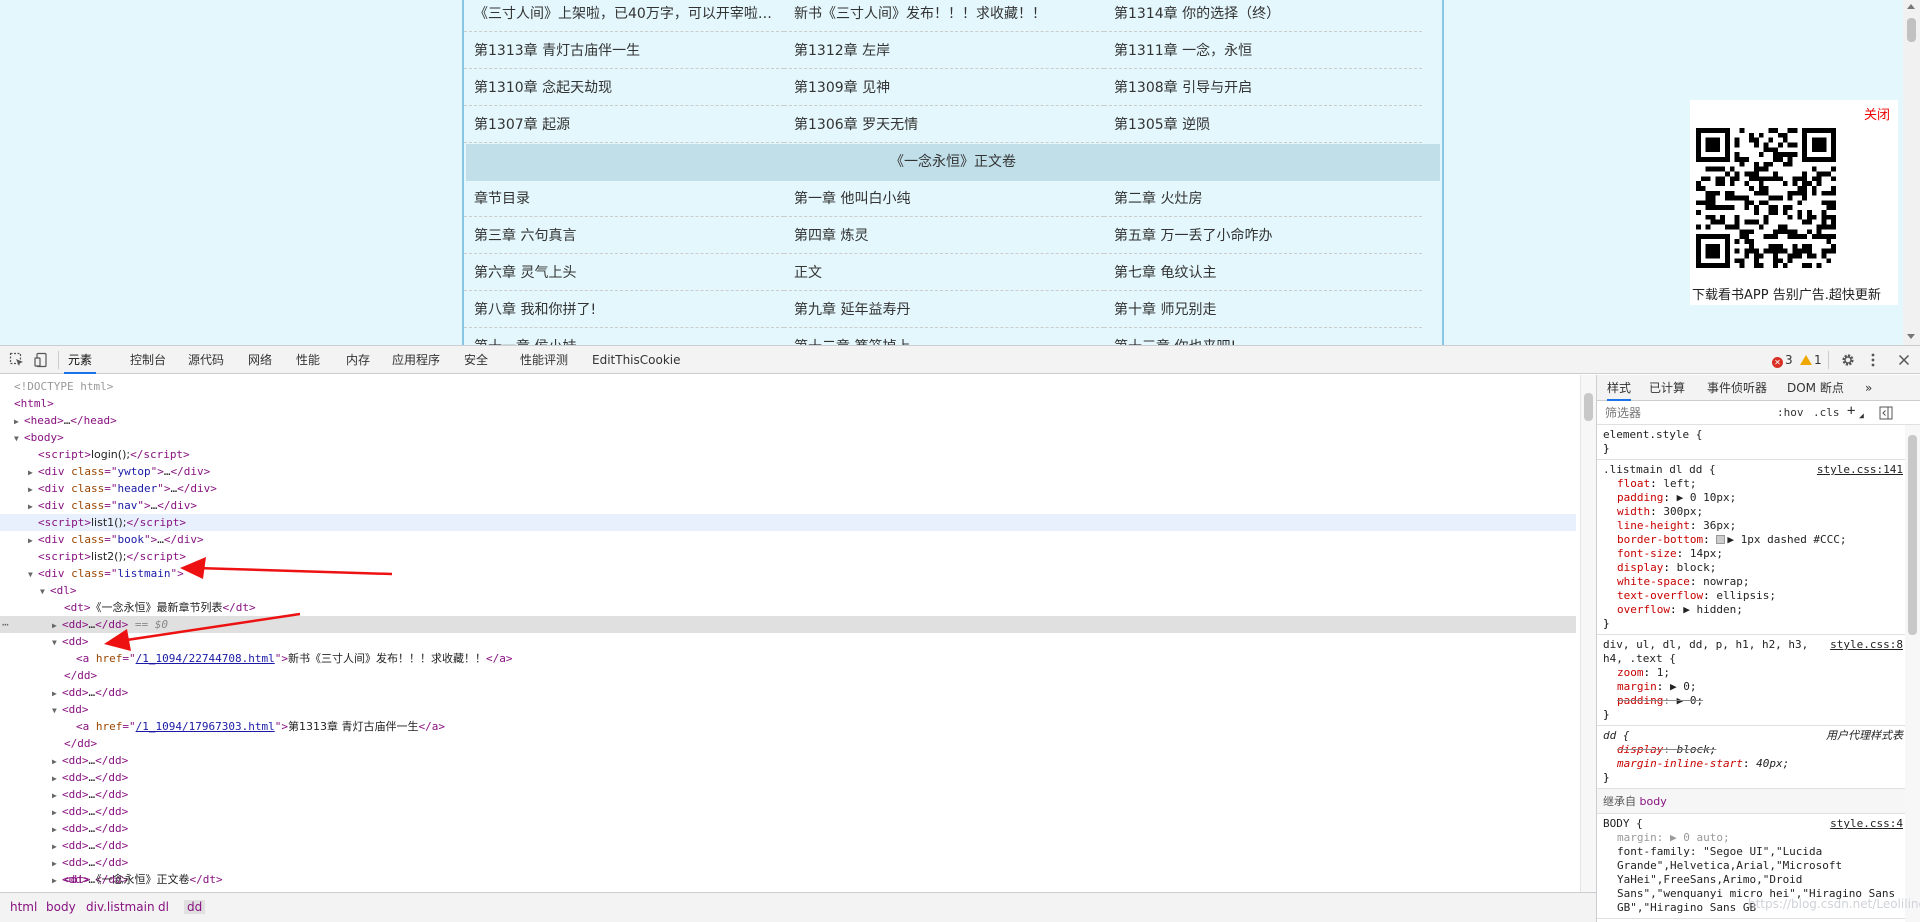  I want to click on css-property: margin: ▶ 0;, so click(1751, 687).